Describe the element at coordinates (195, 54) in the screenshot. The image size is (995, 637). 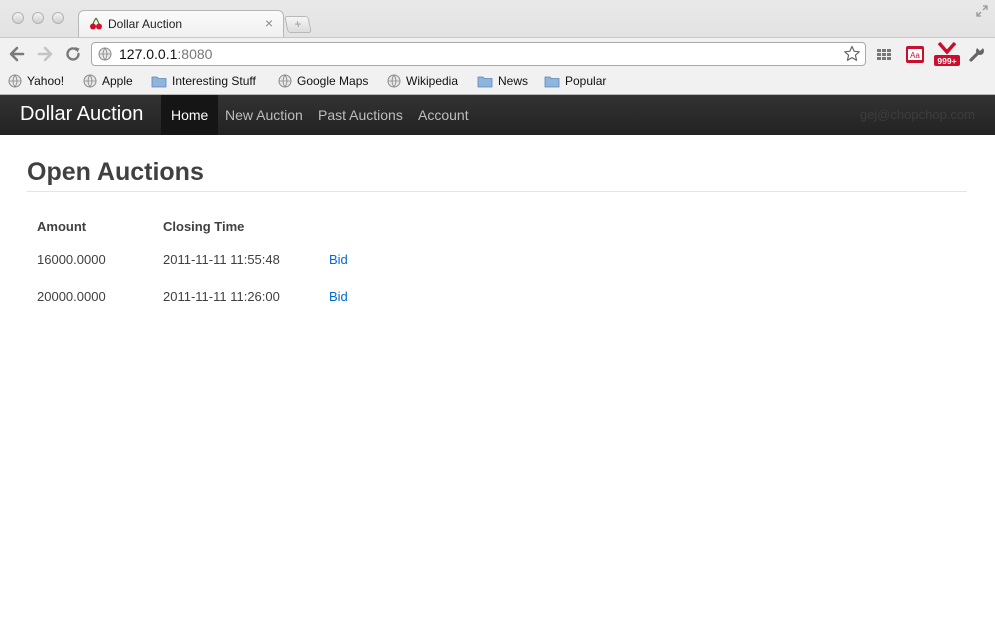
I see `url-port: :8080` at that location.